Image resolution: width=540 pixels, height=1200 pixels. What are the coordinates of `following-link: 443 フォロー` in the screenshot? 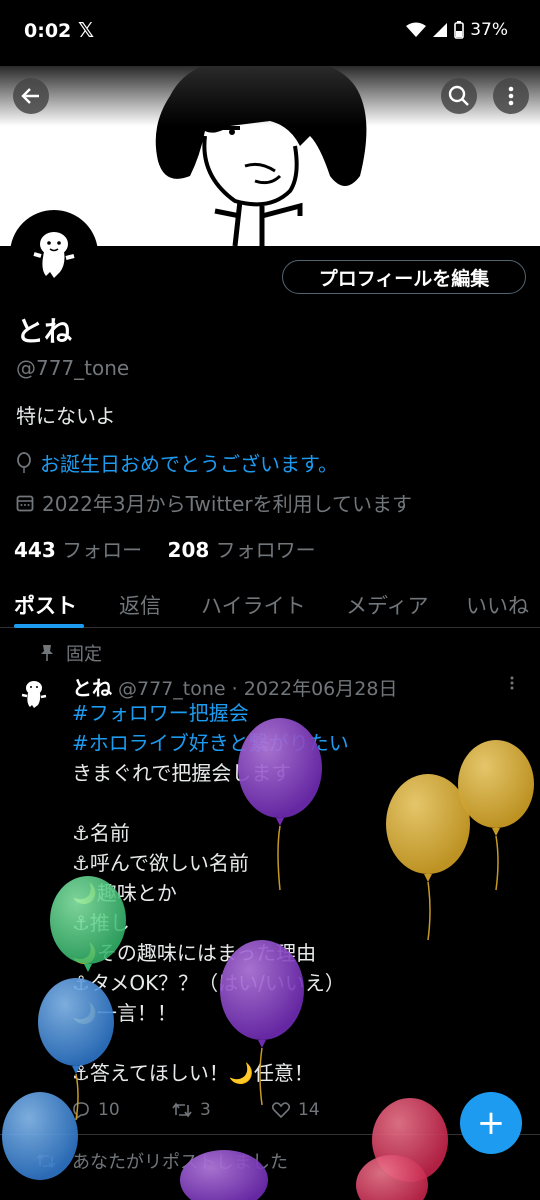 It's located at (78, 550).